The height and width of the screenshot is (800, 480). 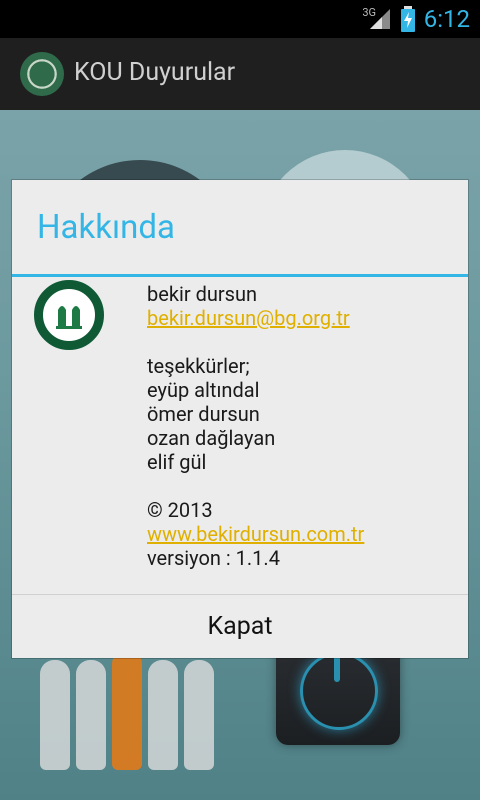 What do you see at coordinates (203, 414) in the screenshot?
I see `thanks-name: ömer dursun` at bounding box center [203, 414].